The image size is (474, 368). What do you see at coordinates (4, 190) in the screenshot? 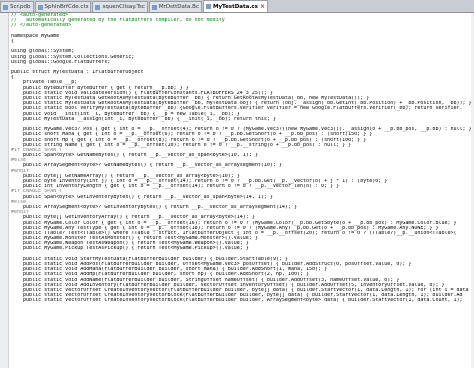
I see `line-gutter` at bounding box center [4, 190].